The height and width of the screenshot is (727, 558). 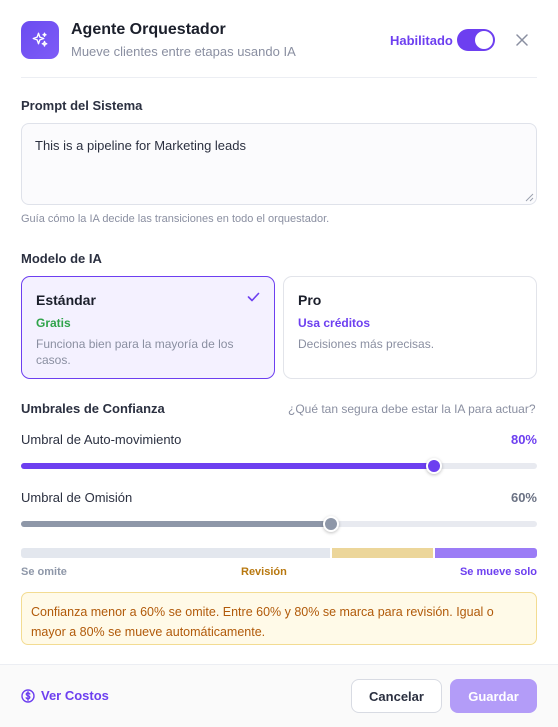 I want to click on resize-grip-icon, so click(x=529, y=197).